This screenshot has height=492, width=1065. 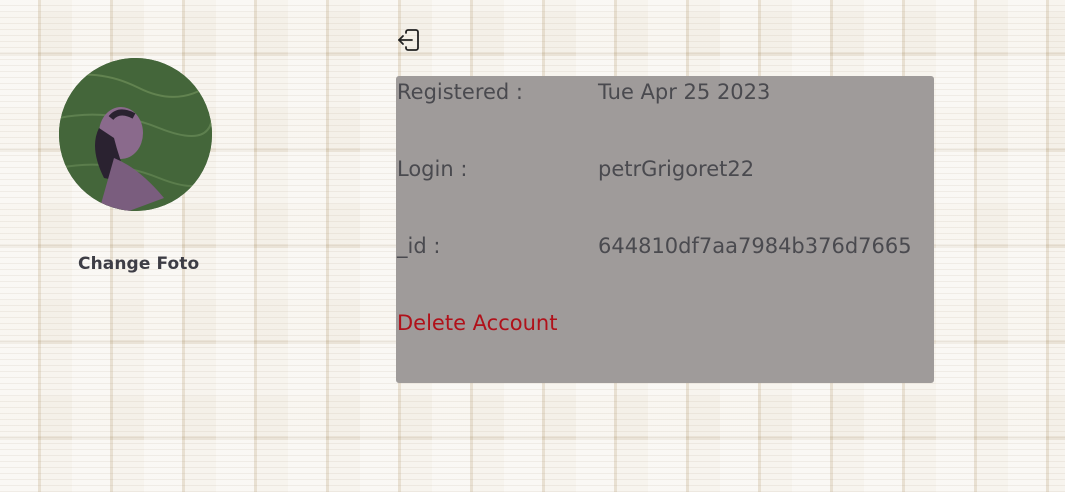 I want to click on registered-value: Tue Apr 25 2023, so click(x=684, y=92).